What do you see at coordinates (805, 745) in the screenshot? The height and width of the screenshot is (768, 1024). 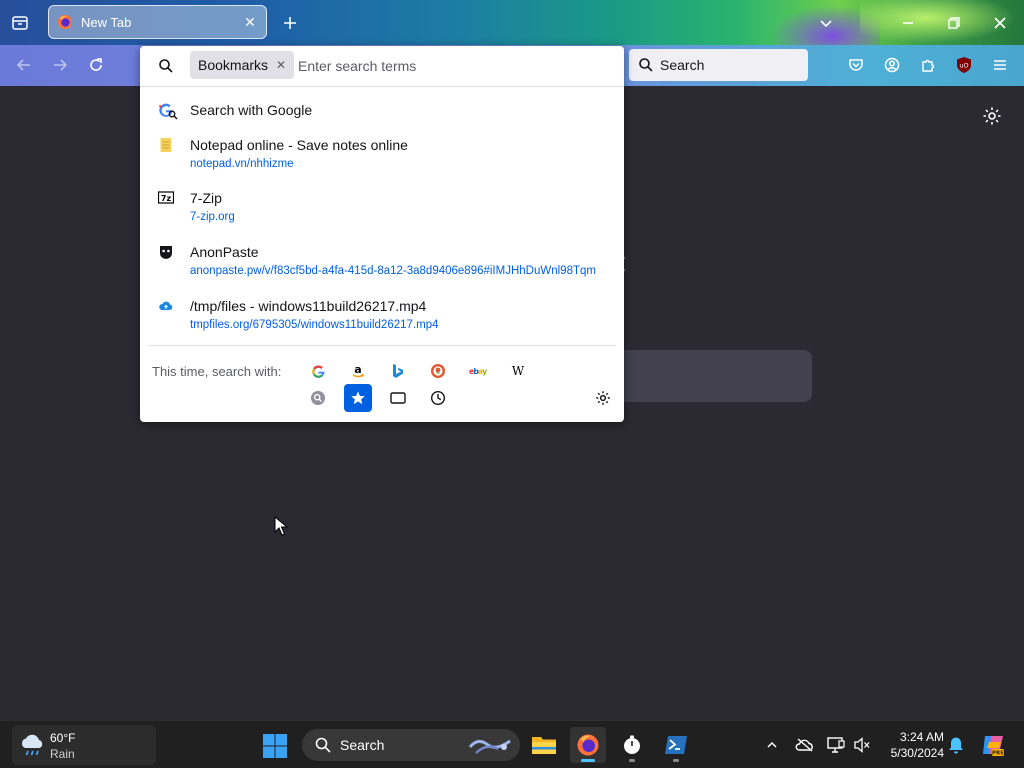 I see `onedrive-tray-button` at bounding box center [805, 745].